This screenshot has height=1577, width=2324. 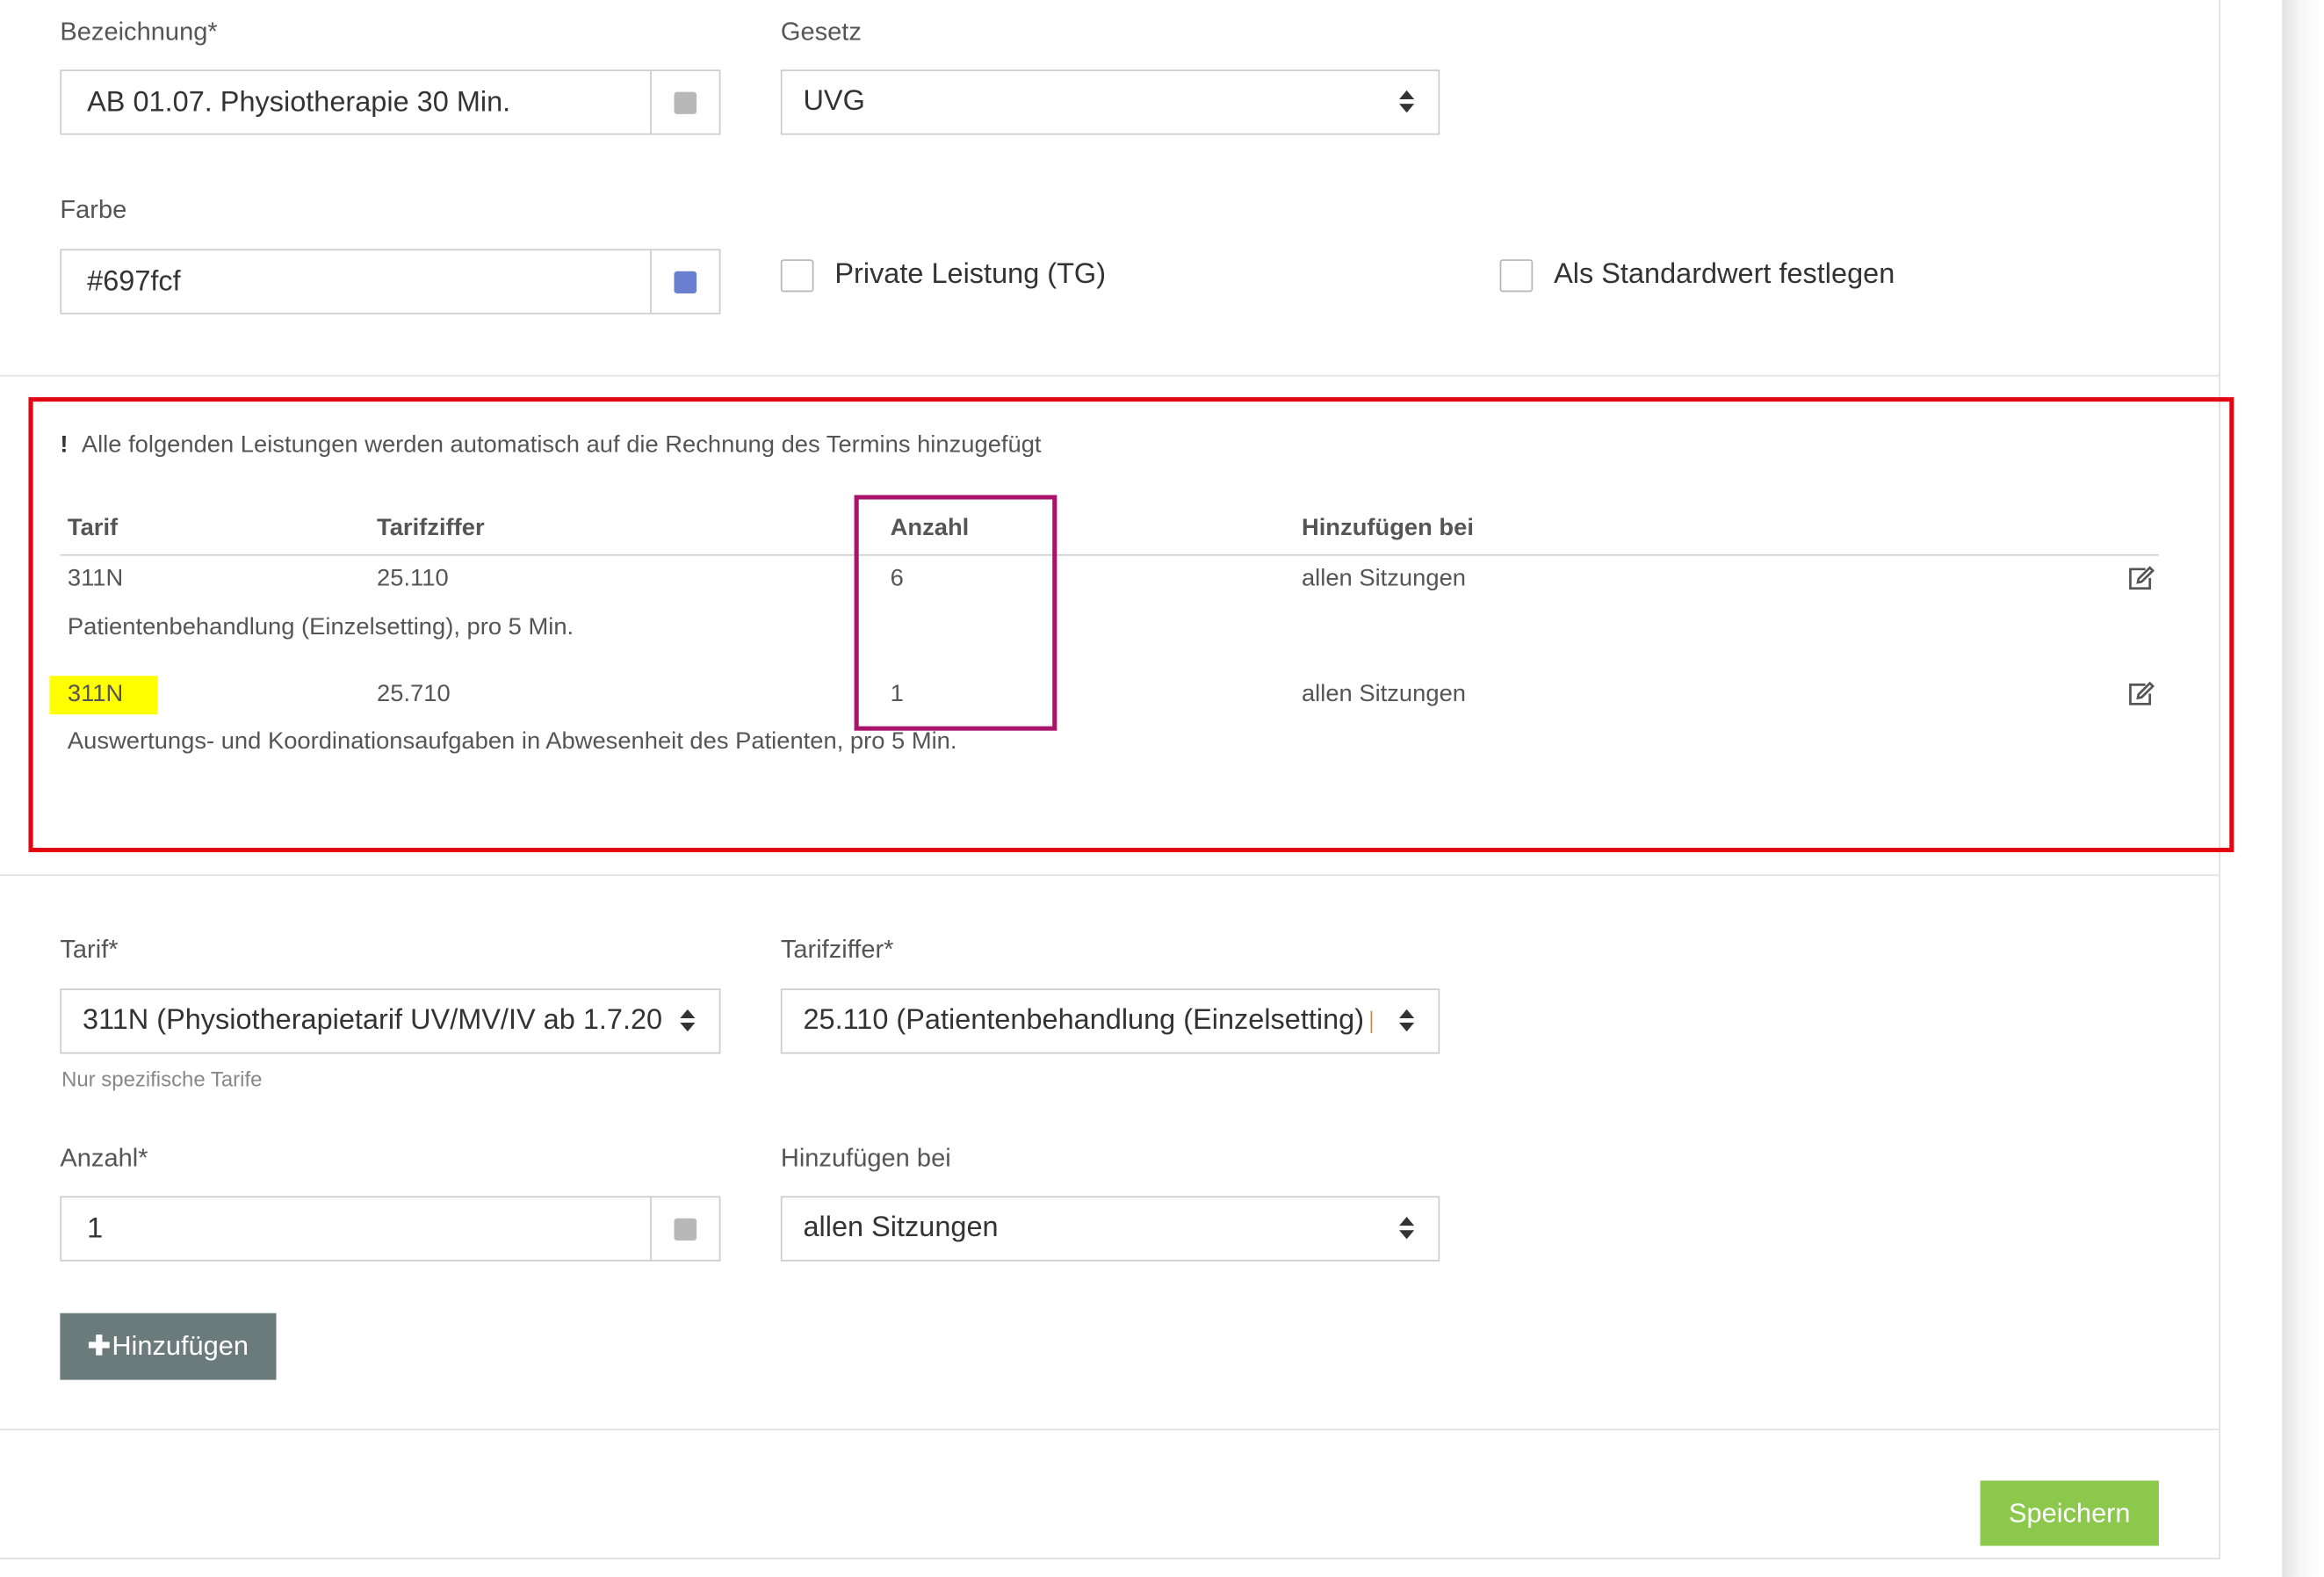 I want to click on farbe-addon, so click(x=684, y=281).